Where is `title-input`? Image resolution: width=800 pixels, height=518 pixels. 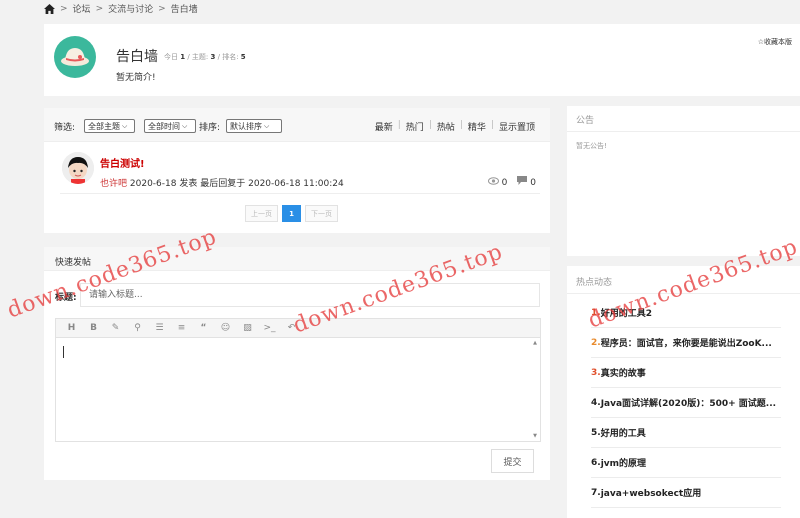 title-input is located at coordinates (310, 295).